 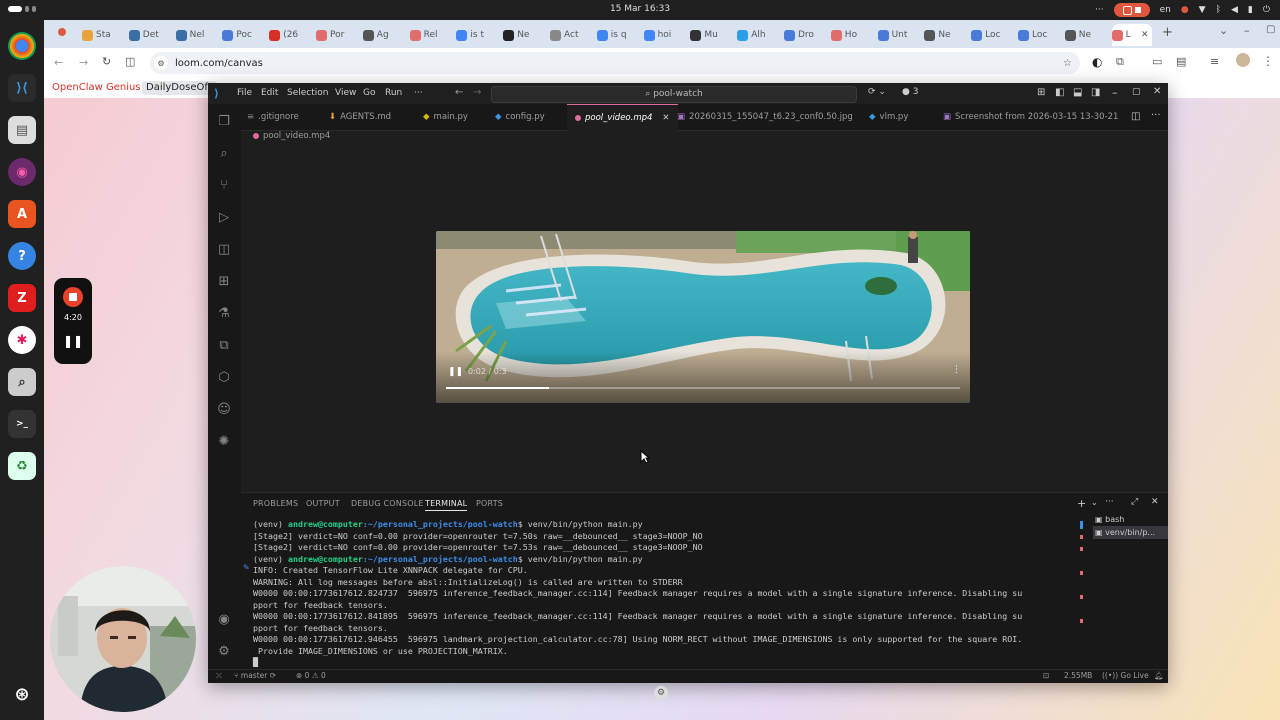 What do you see at coordinates (22, 694) in the screenshot?
I see `show-apps-icon: ⊛` at bounding box center [22, 694].